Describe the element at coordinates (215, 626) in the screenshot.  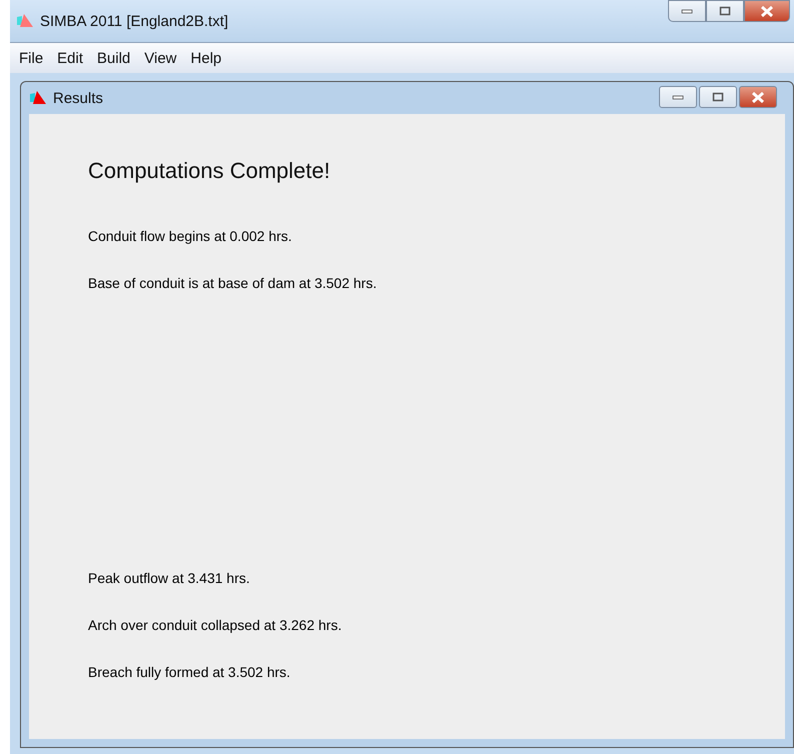
I see `result-message: Arch over conduit collapsed at 3.262 hrs.` at that location.